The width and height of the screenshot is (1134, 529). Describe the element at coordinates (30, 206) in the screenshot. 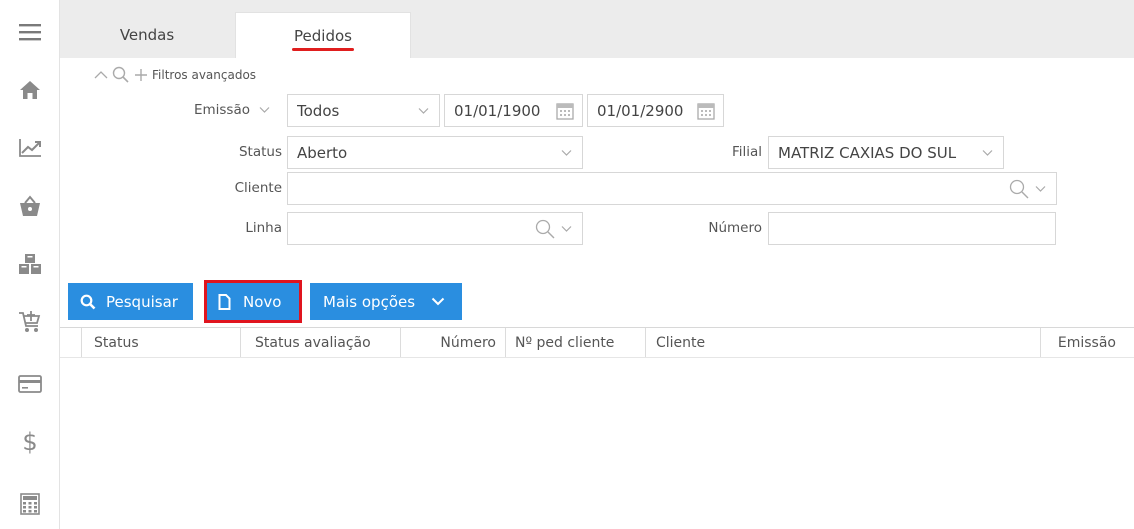

I see `basket-icon` at that location.